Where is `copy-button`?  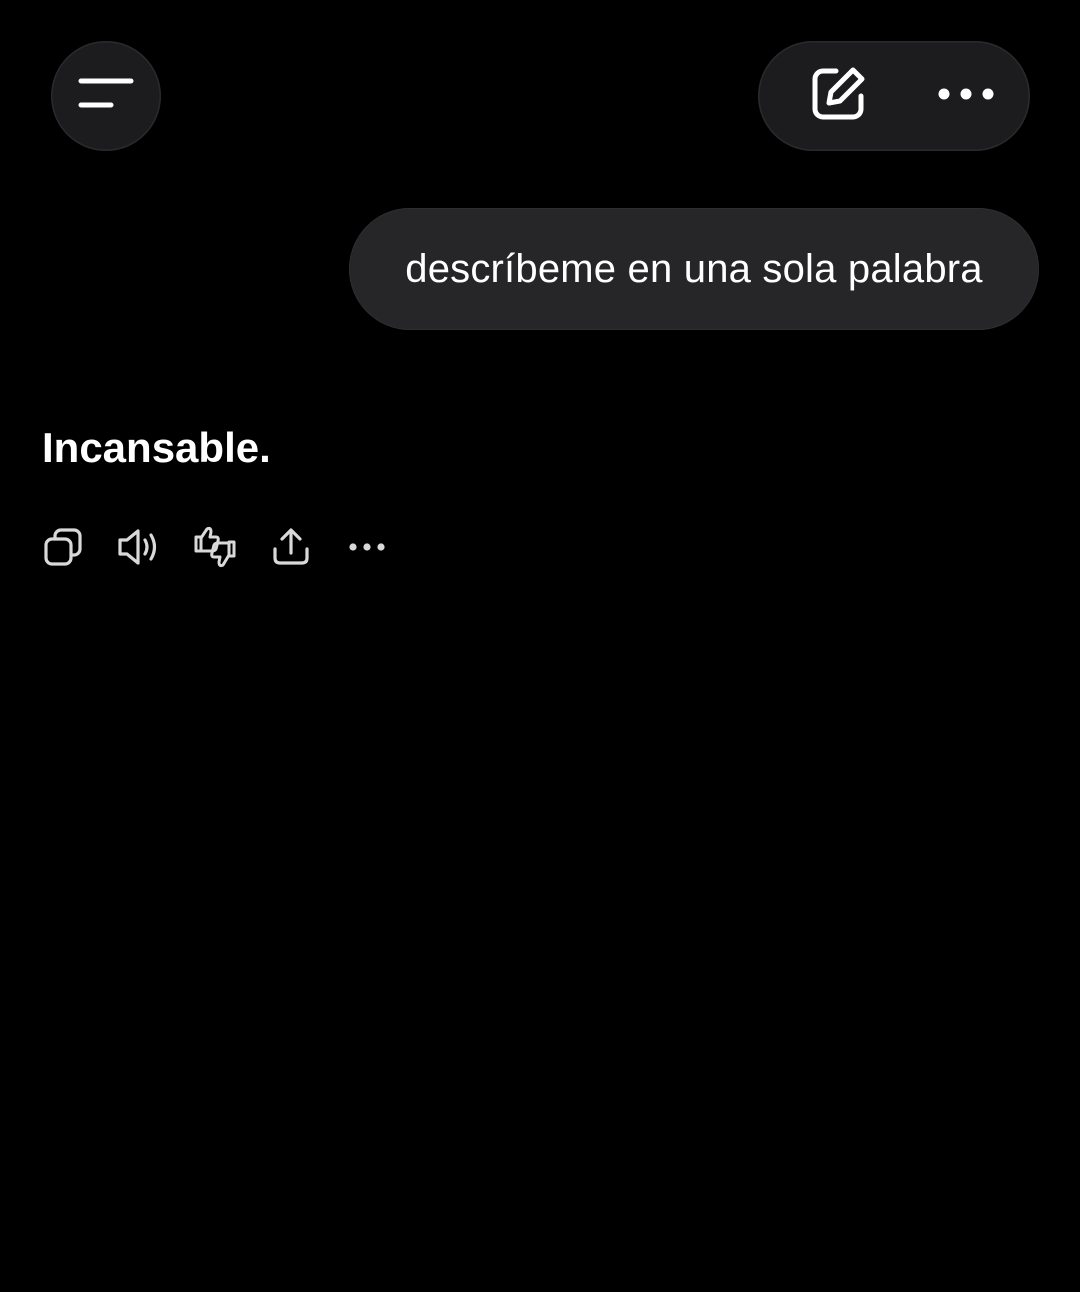 copy-button is located at coordinates (63, 547).